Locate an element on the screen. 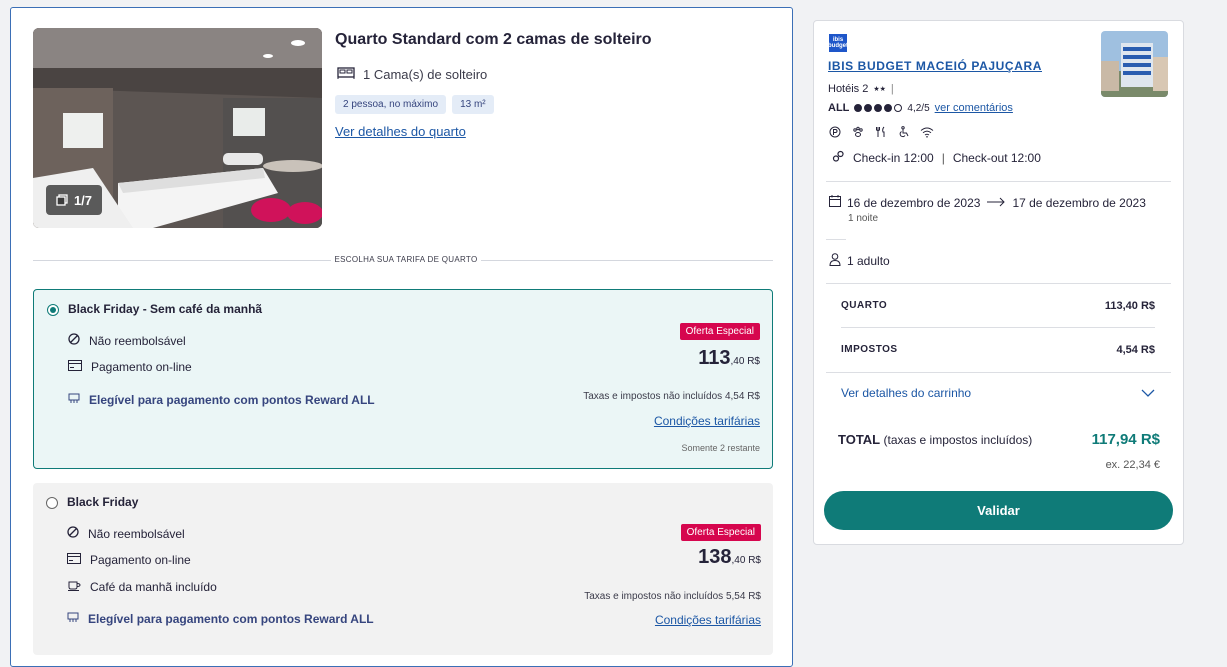 This screenshot has width=1227, height=667. remaining-rooms: Somente 2 restante is located at coordinates (720, 448).